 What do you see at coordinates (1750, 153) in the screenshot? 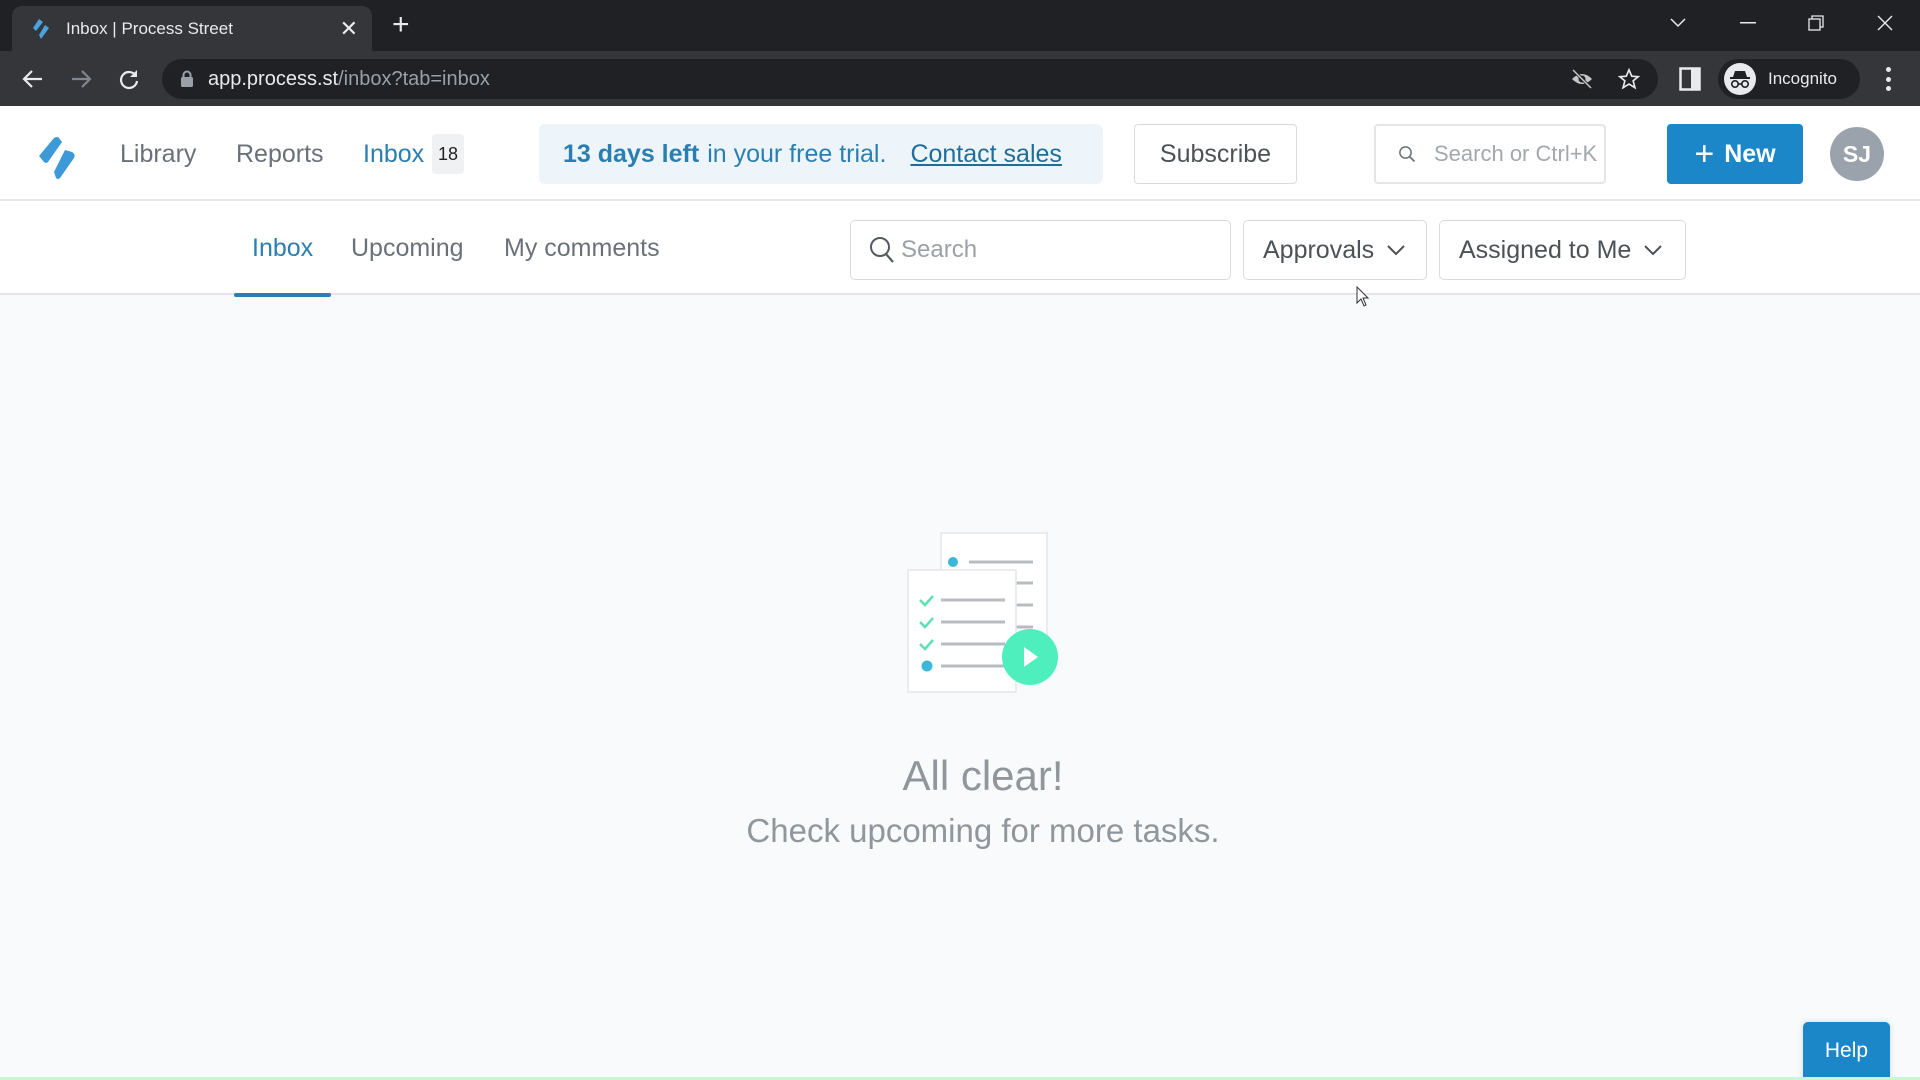
I see `new-button-label: New` at bounding box center [1750, 153].